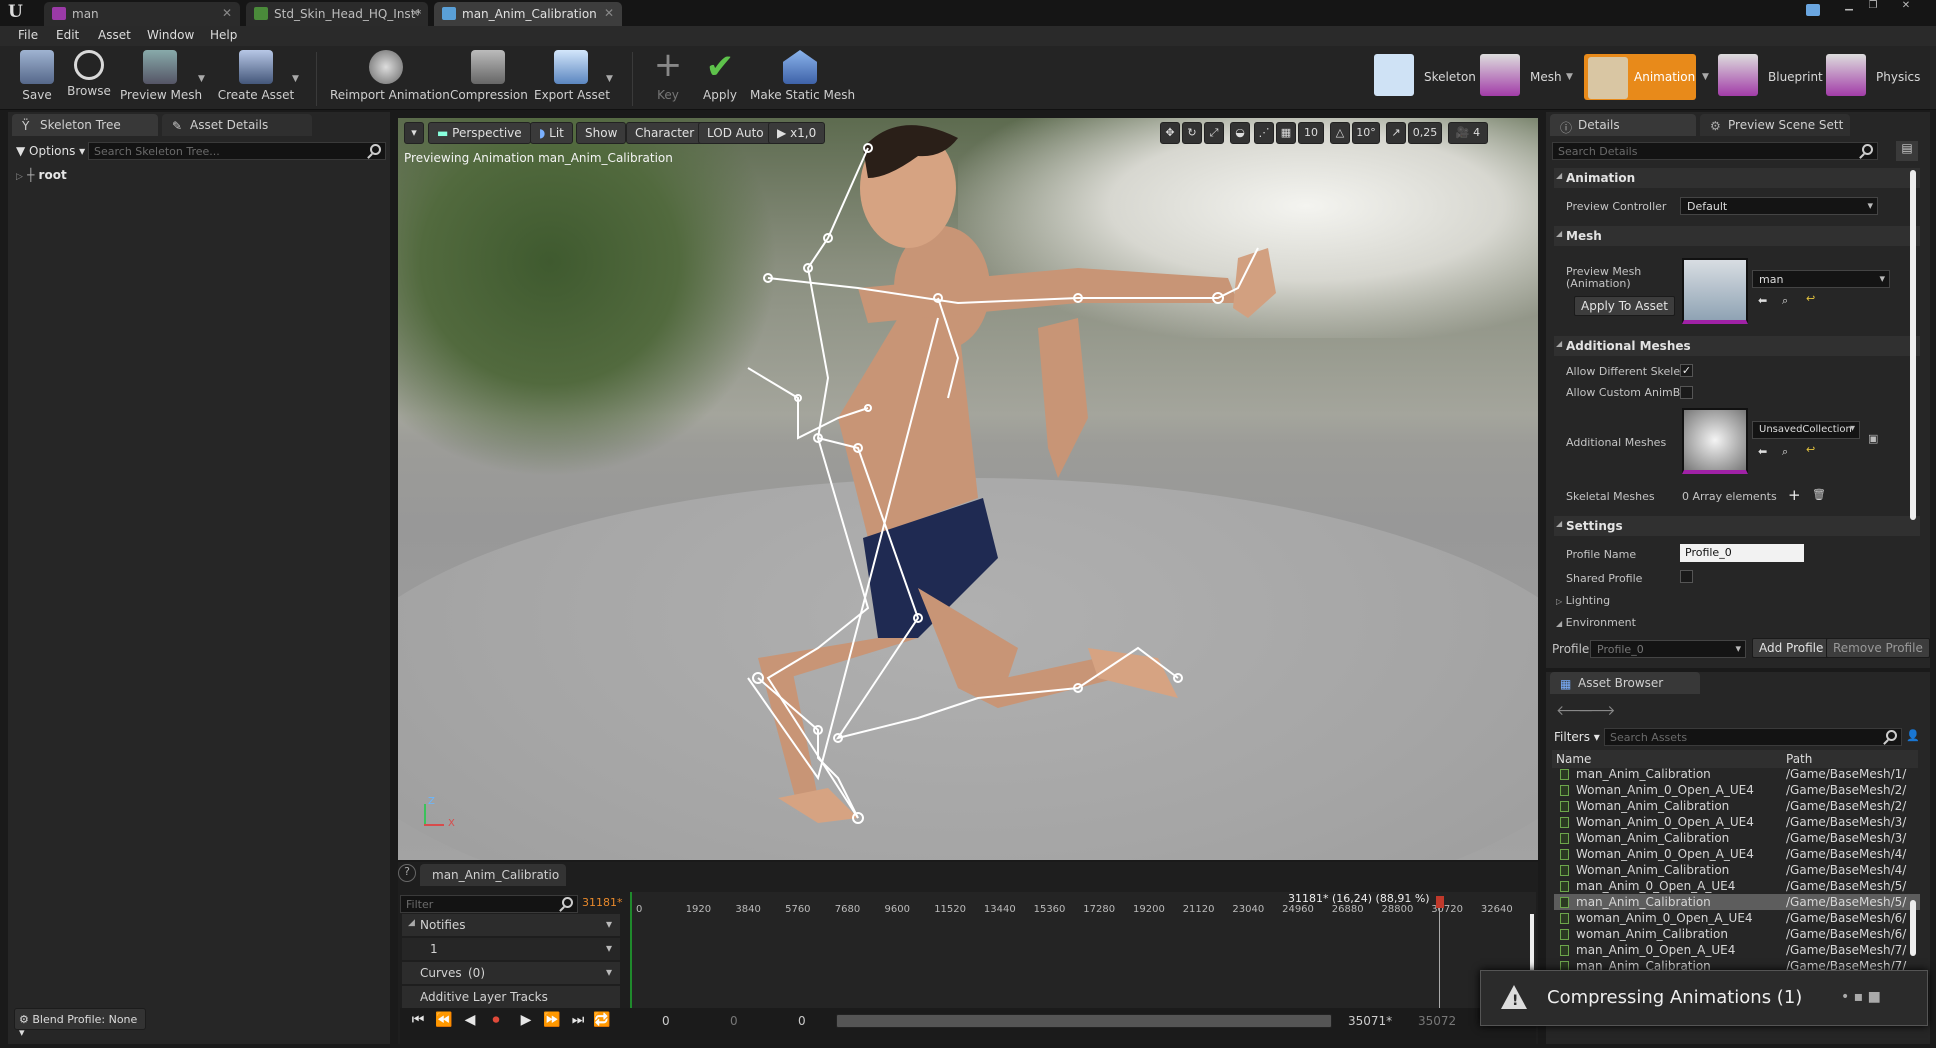 This screenshot has height=1048, width=1936. Describe the element at coordinates (1737, 822) in the screenshot. I see `asset-row: Woman_Anim_0_Open_A_UE4/Game/BaseMesh/3/` at that location.